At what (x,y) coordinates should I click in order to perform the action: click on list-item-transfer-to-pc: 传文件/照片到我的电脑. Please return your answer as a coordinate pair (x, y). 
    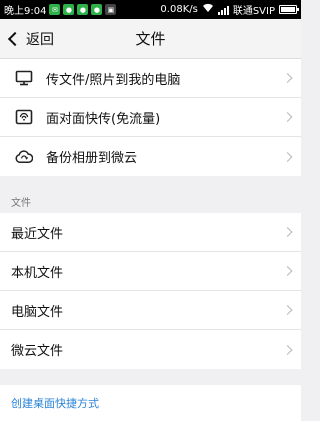
    Looking at the image, I should click on (150, 78).